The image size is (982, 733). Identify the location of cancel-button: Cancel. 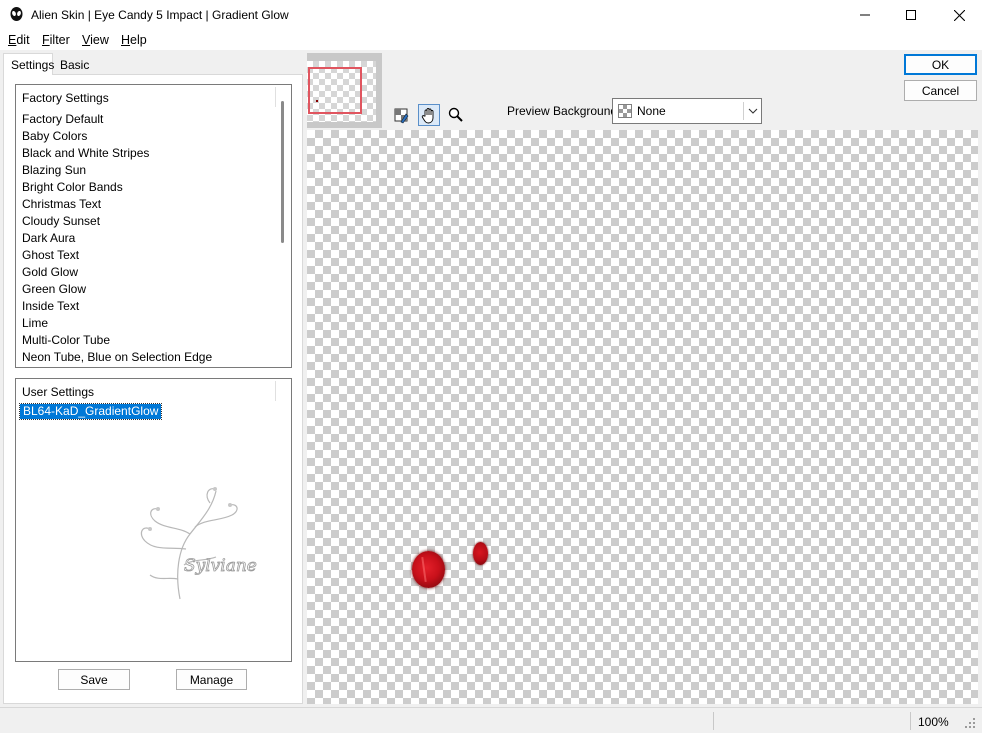
(940, 90).